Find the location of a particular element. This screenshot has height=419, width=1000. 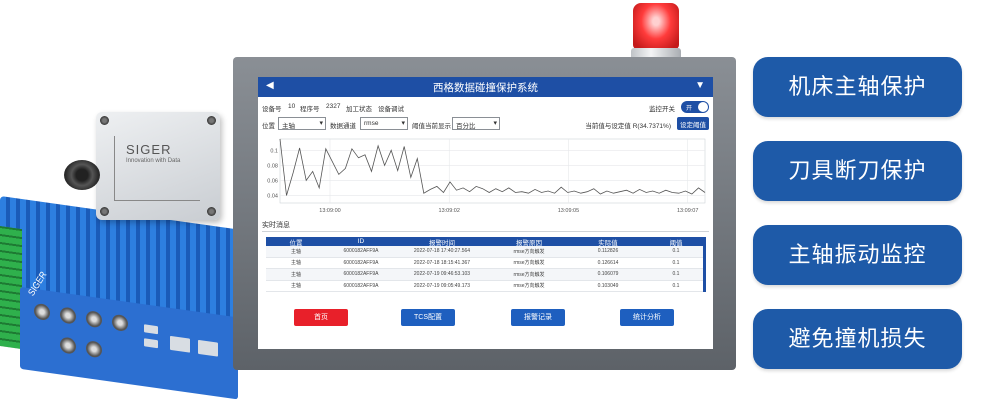

monitor-switch-toggle: 开 is located at coordinates (695, 107).